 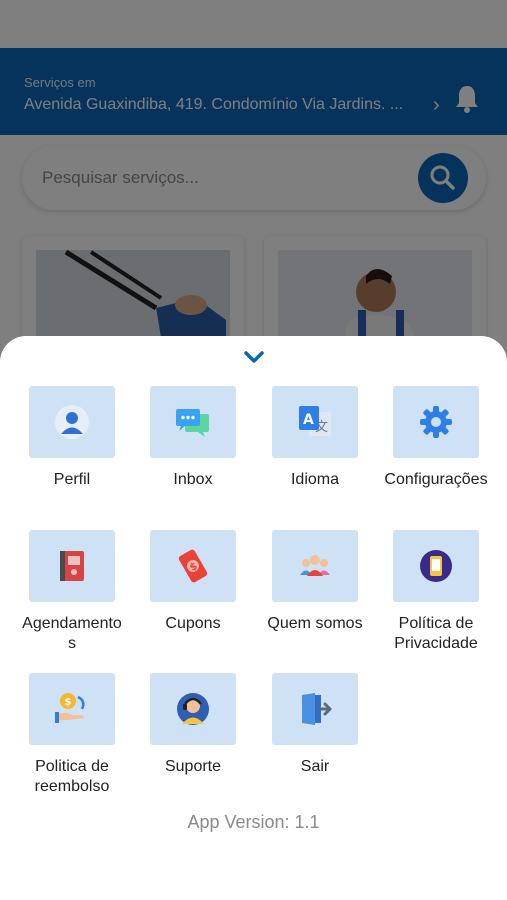 What do you see at coordinates (193, 766) in the screenshot?
I see `menu-item-label: Suporte` at bounding box center [193, 766].